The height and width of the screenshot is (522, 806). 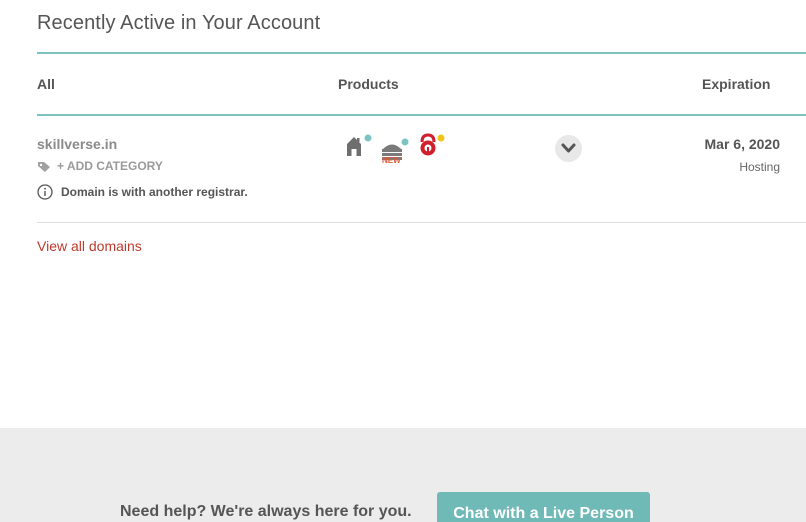 I want to click on registrar-note-text: Domain is with another registrar., so click(x=154, y=192).